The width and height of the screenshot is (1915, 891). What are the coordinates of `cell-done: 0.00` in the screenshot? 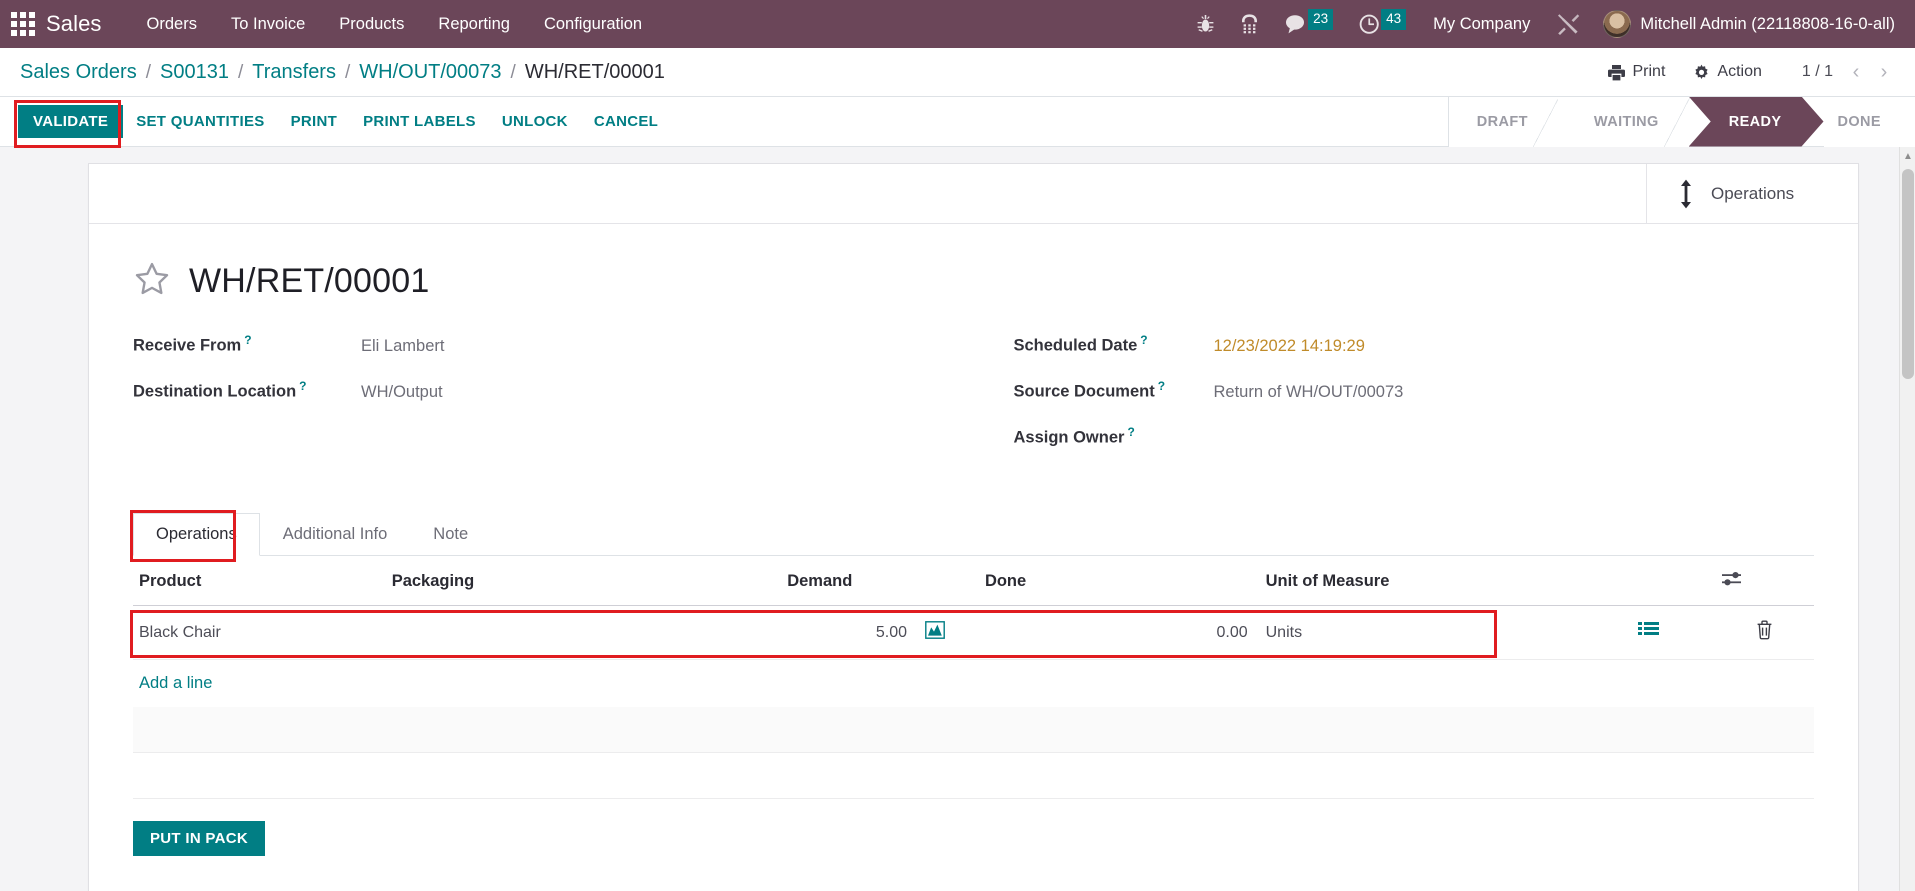 It's located at (1116, 632).